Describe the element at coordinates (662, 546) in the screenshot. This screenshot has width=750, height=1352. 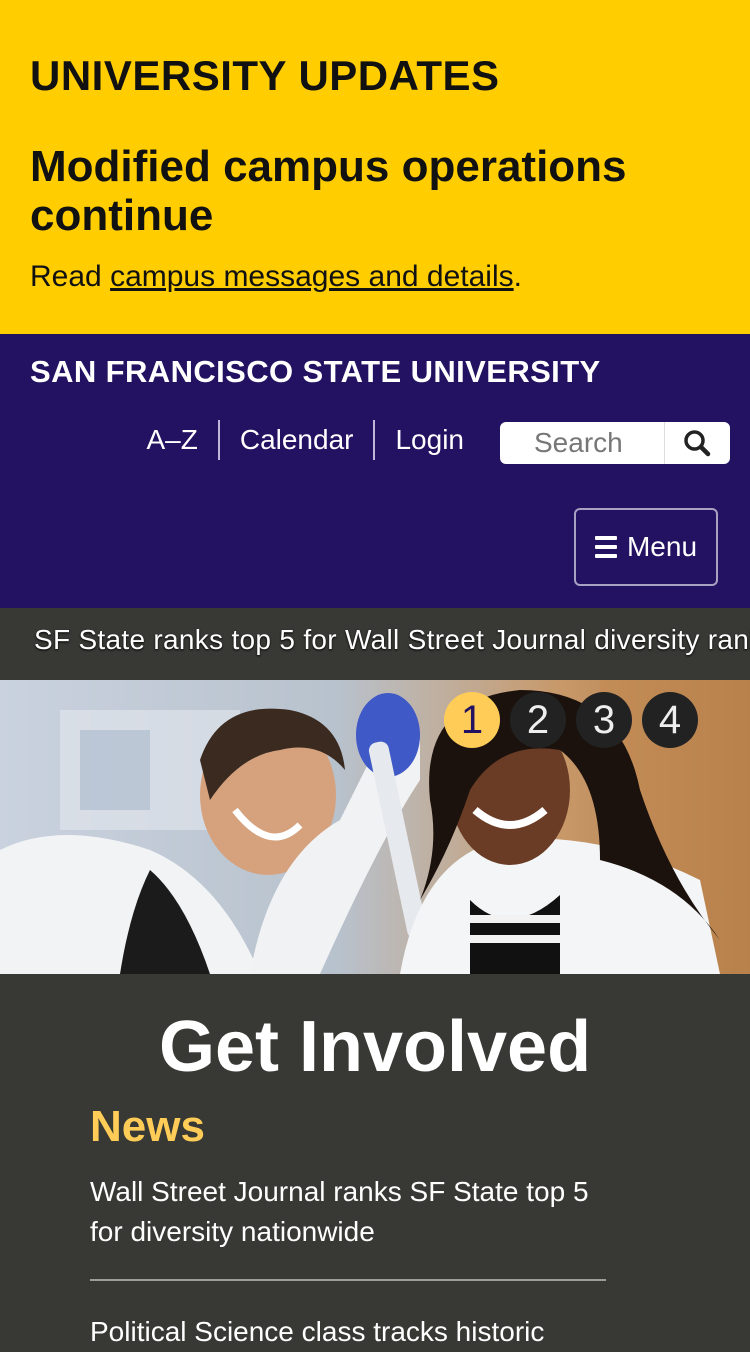
I see `menu-label: Menu` at that location.